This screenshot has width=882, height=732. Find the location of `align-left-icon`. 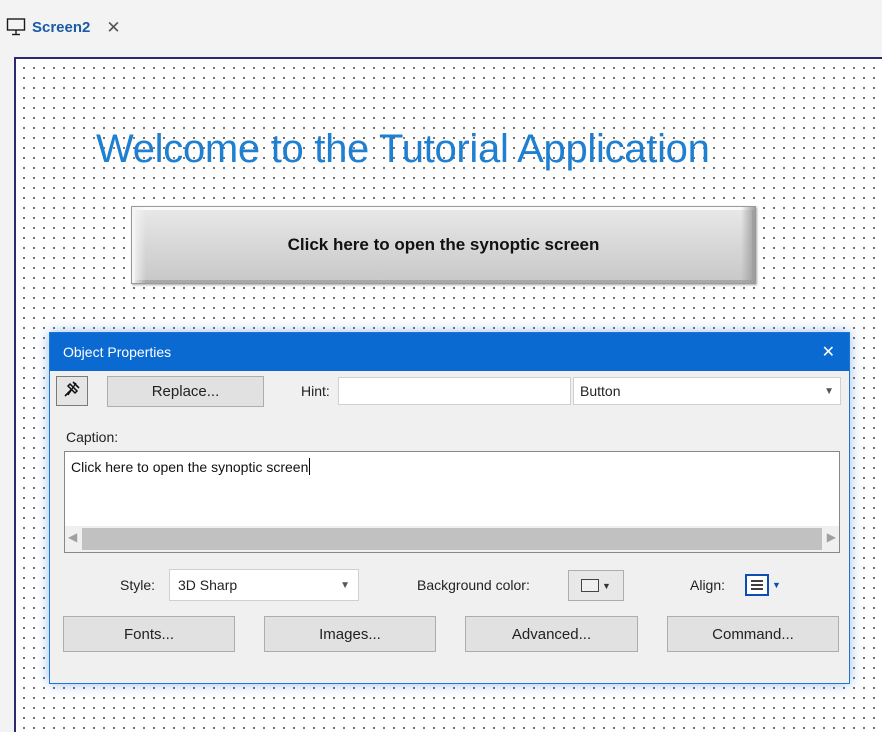

align-left-icon is located at coordinates (757, 585).